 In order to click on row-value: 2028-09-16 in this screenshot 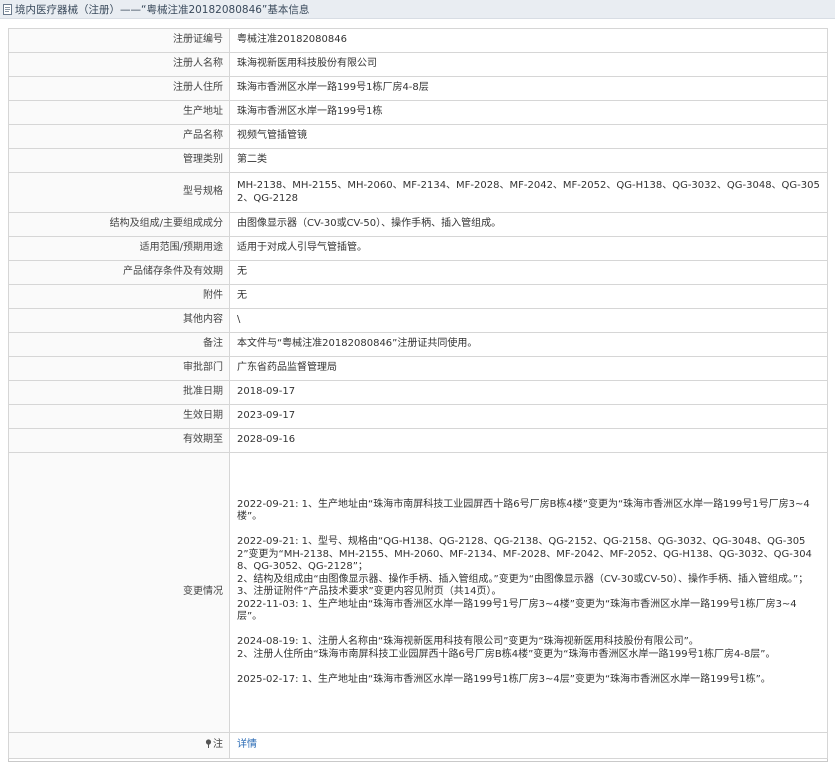, I will do `click(528, 440)`.